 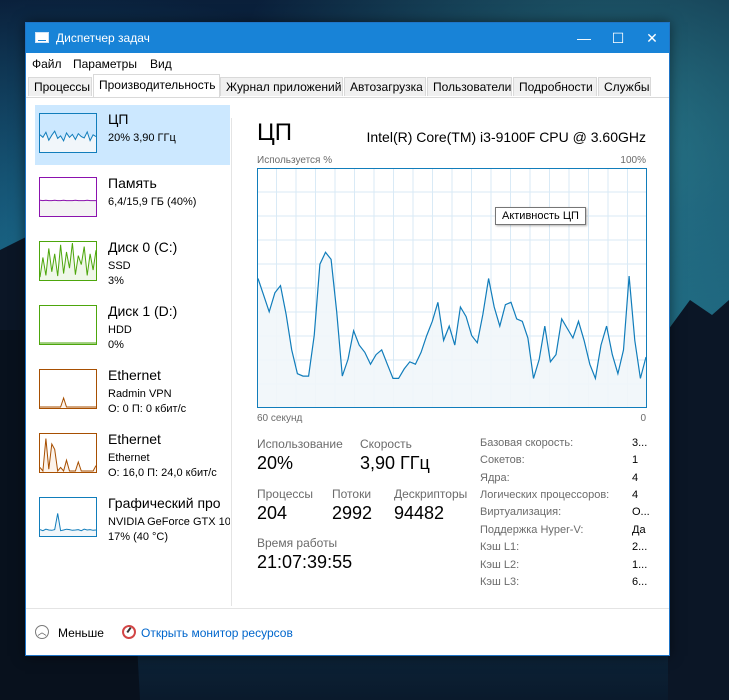 I want to click on handles-value: 94482, so click(x=419, y=513).